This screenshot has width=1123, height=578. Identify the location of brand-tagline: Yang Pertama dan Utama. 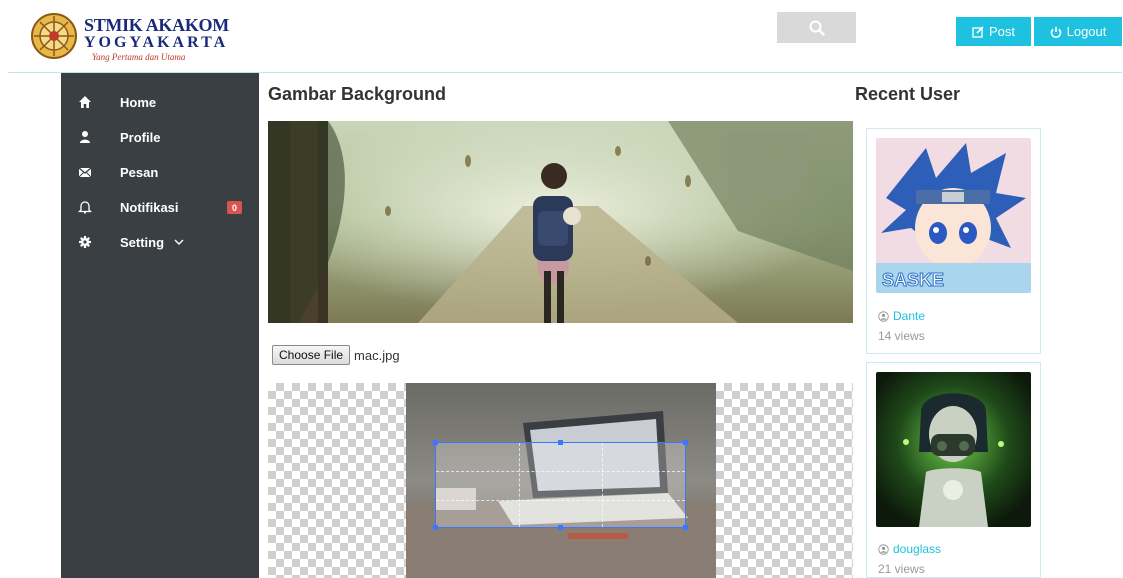
(139, 57).